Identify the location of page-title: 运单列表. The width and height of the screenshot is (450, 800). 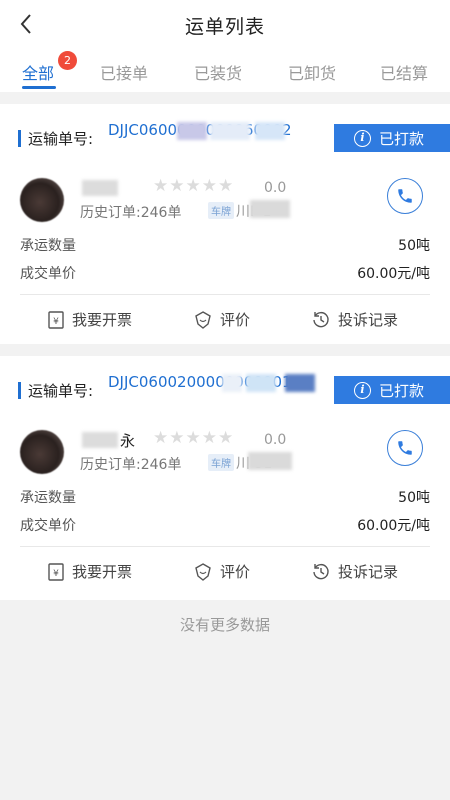
(224, 27).